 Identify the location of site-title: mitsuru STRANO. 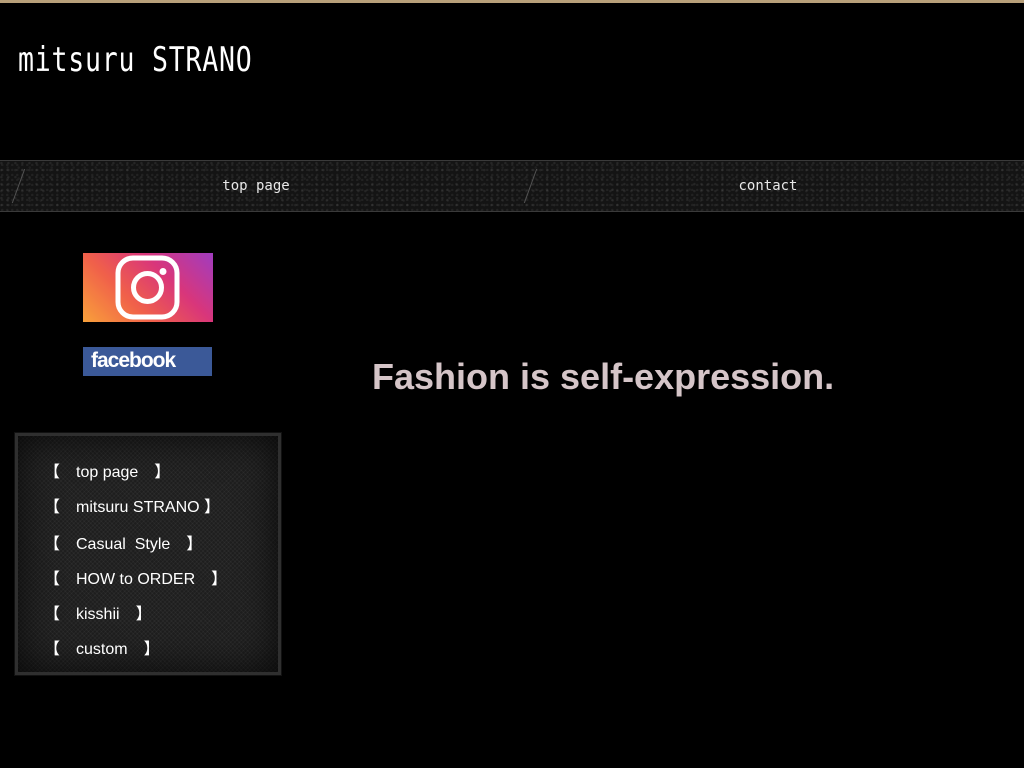
(135, 60).